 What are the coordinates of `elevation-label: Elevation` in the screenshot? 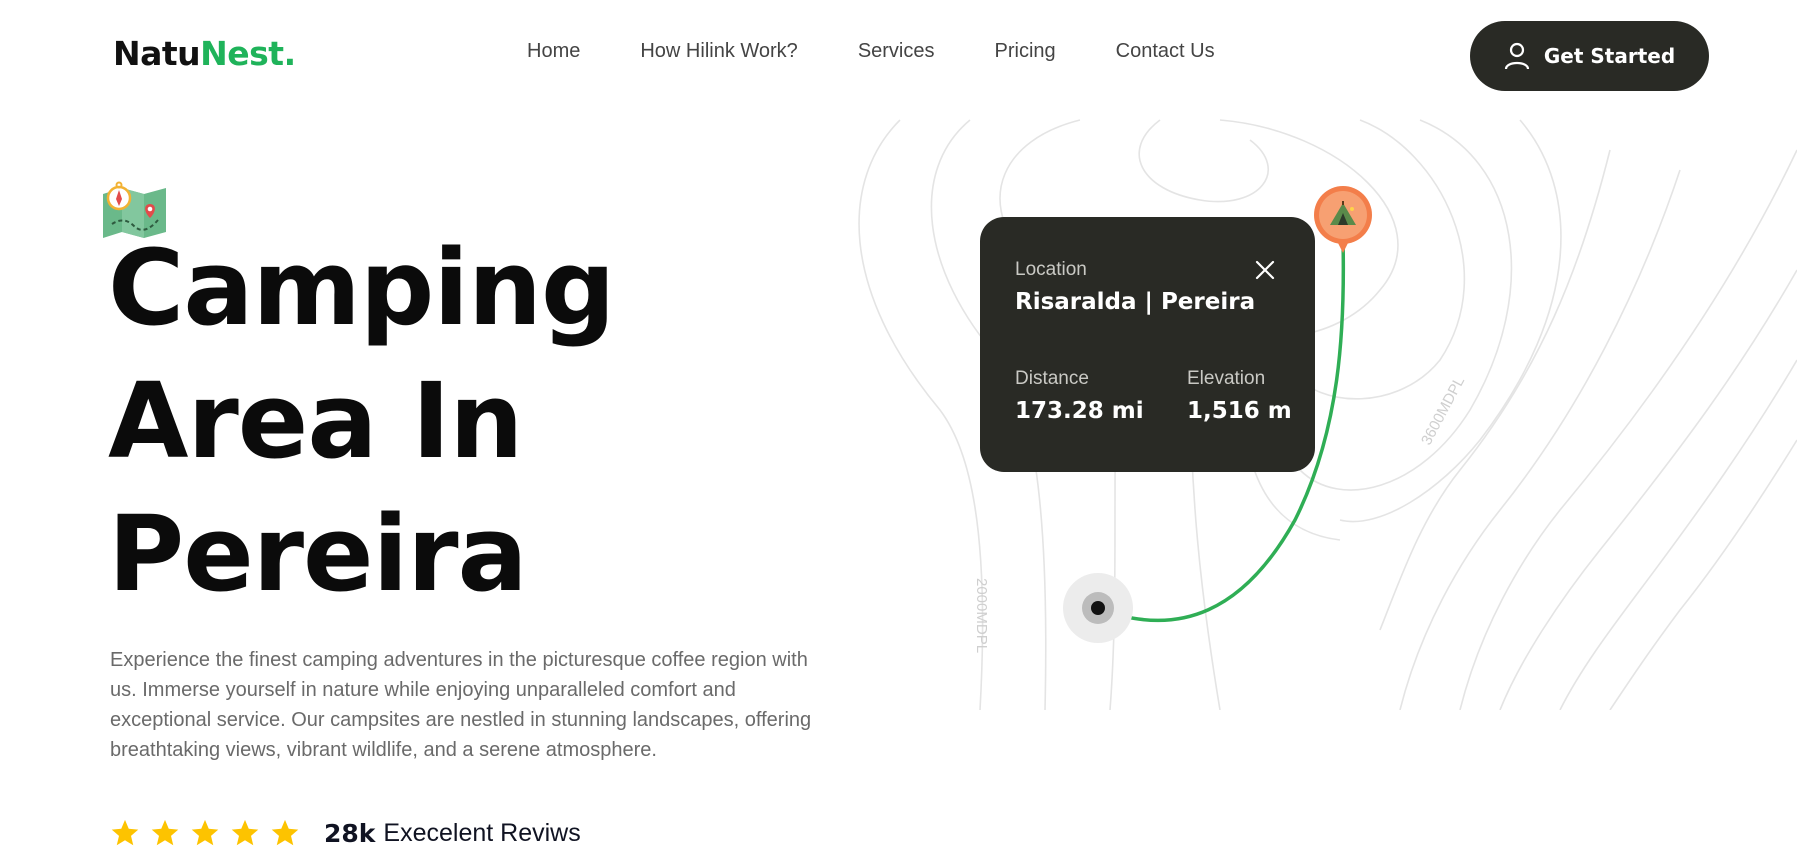 It's located at (1226, 378).